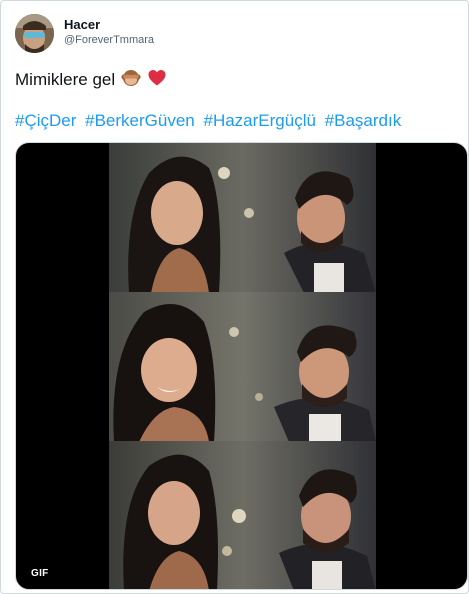 This screenshot has width=469, height=594. Describe the element at coordinates (140, 120) in the screenshot. I see `hashtag-link: #BerkerGüven` at that location.